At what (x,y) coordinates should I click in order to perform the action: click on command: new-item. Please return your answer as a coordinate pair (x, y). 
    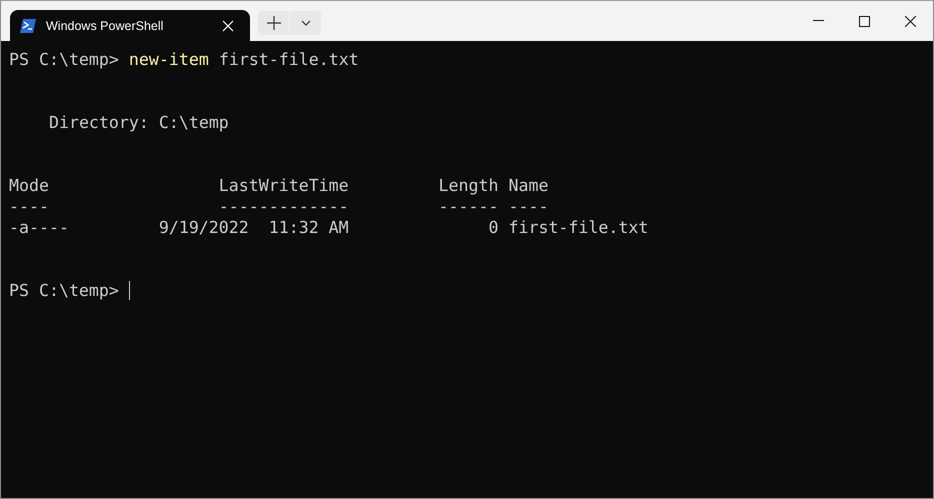
    Looking at the image, I should click on (168, 59).